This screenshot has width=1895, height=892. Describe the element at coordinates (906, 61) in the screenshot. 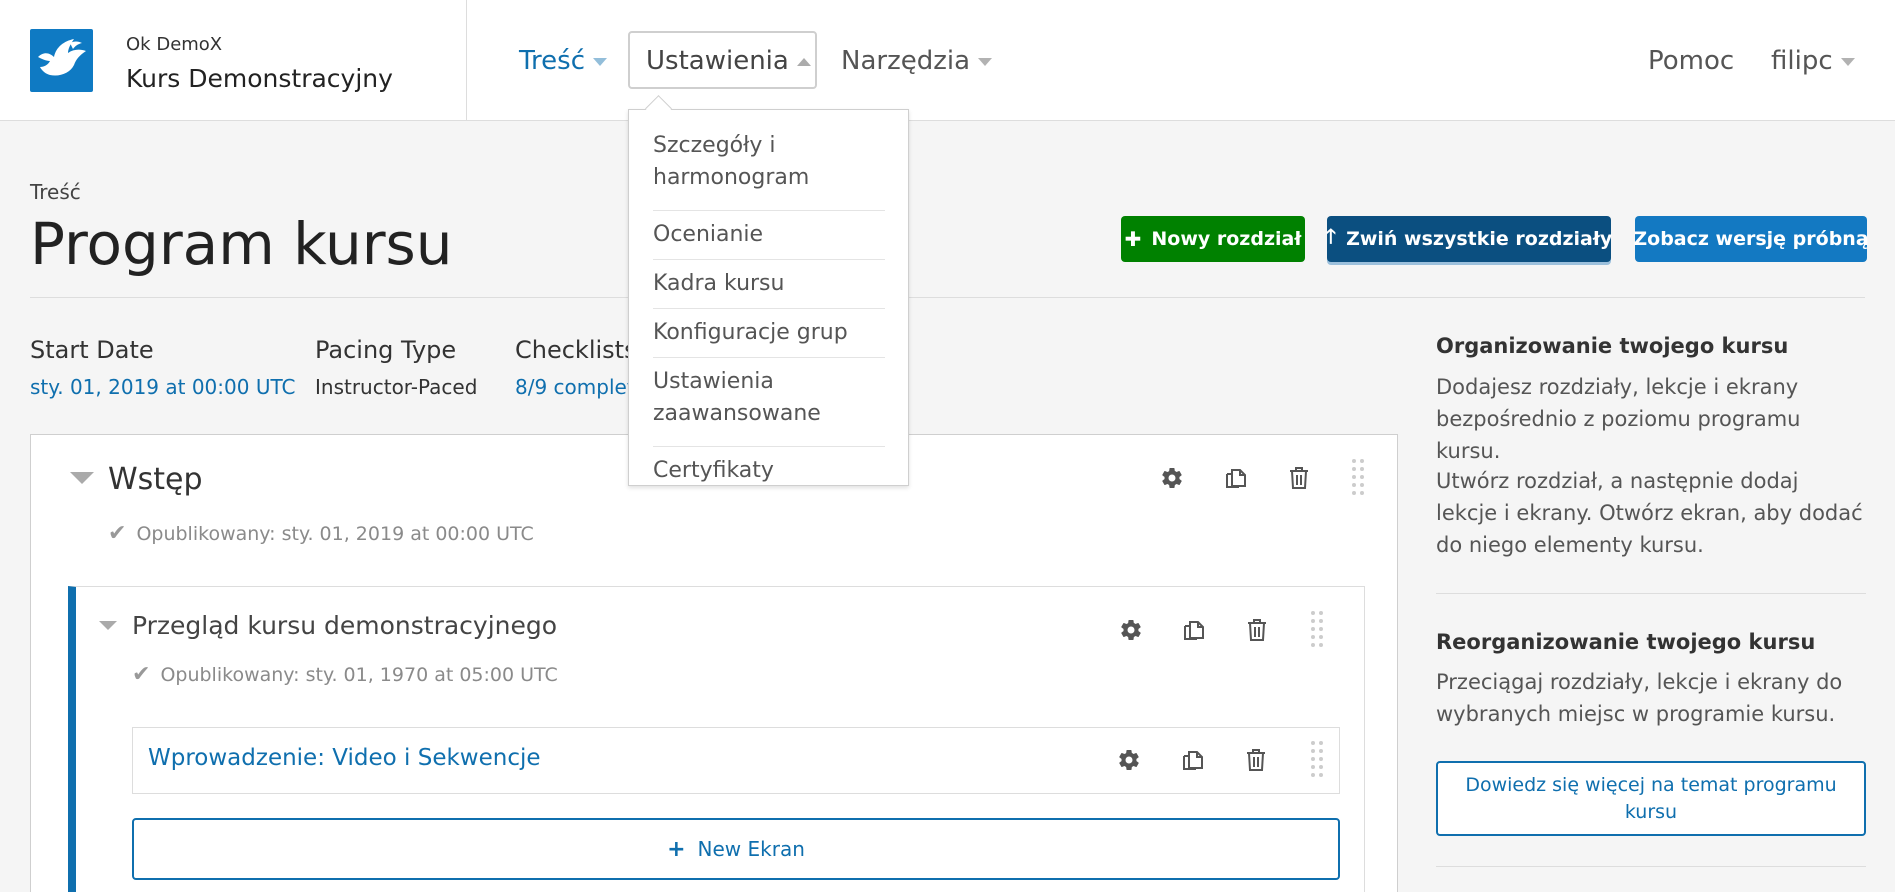

I see `nav-tools-label: Narzędzia` at that location.